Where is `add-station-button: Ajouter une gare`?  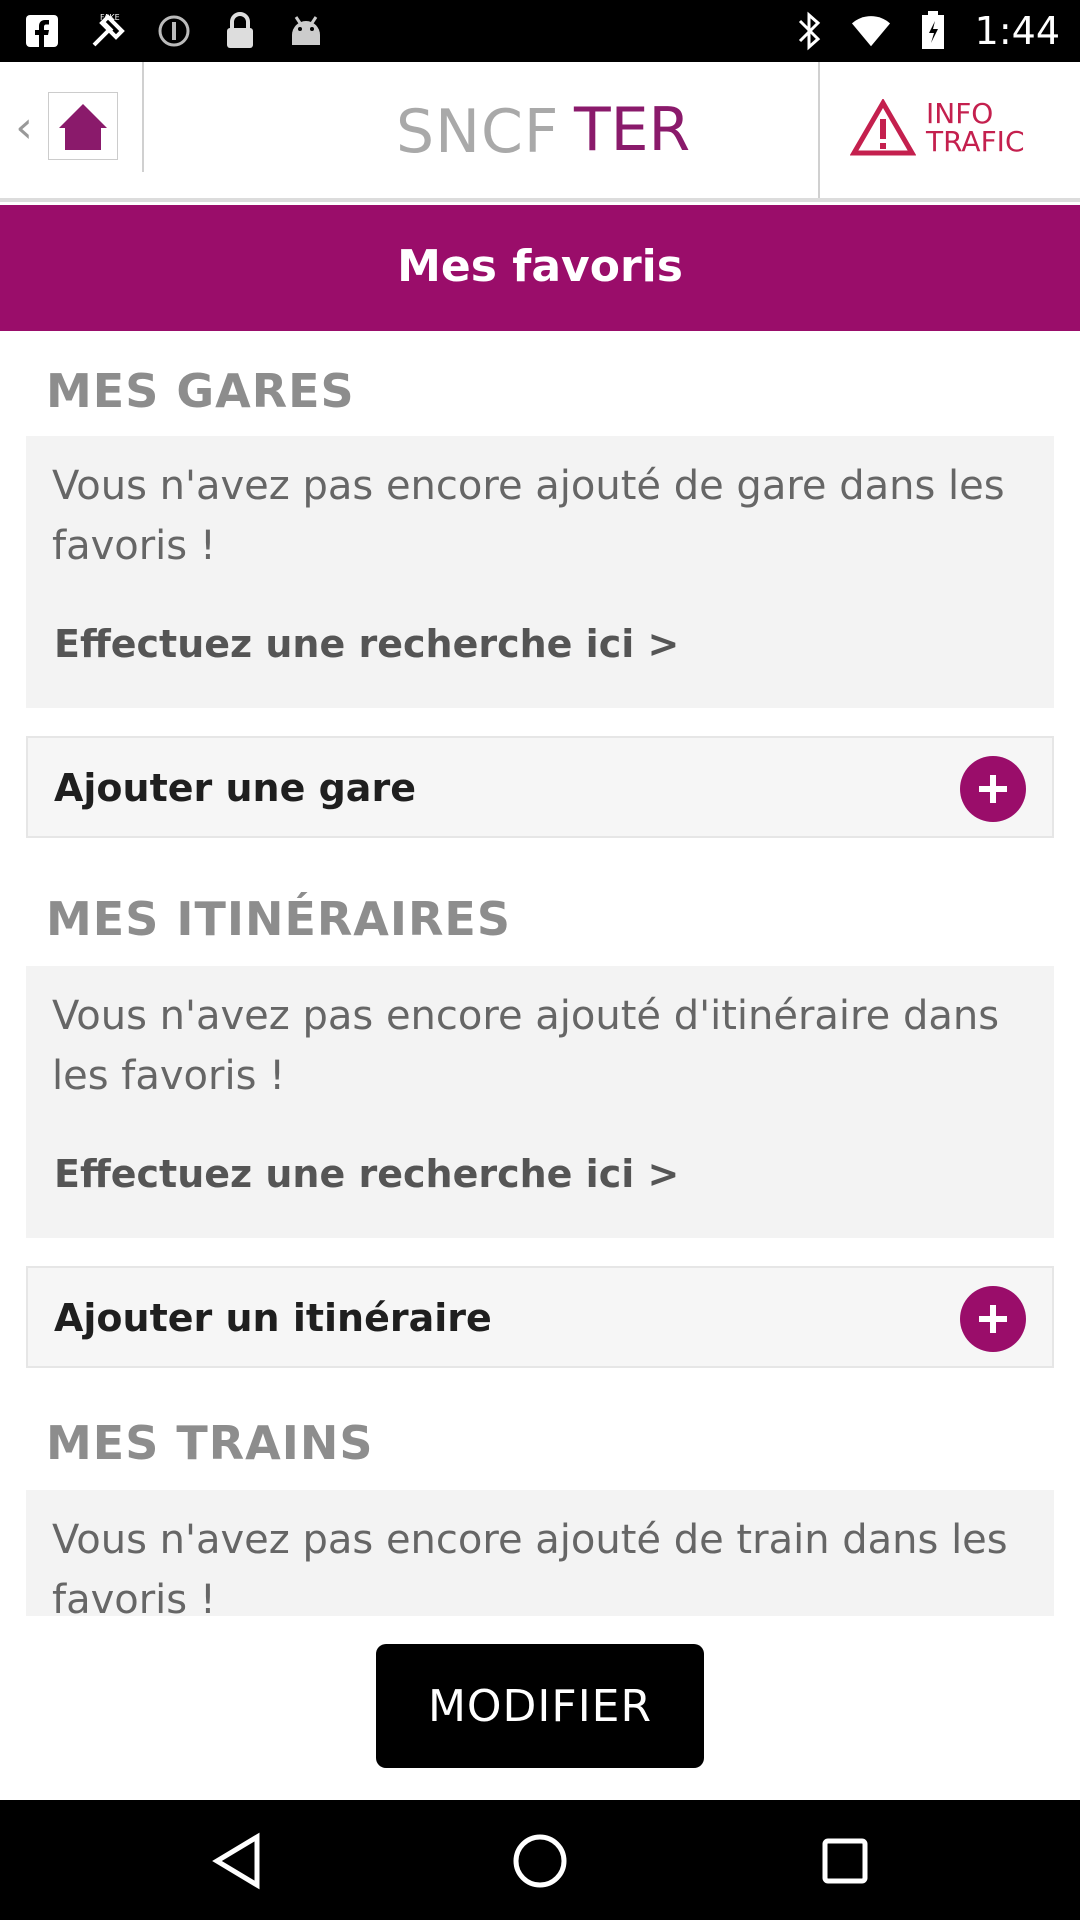
add-station-button: Ajouter une gare is located at coordinates (540, 787).